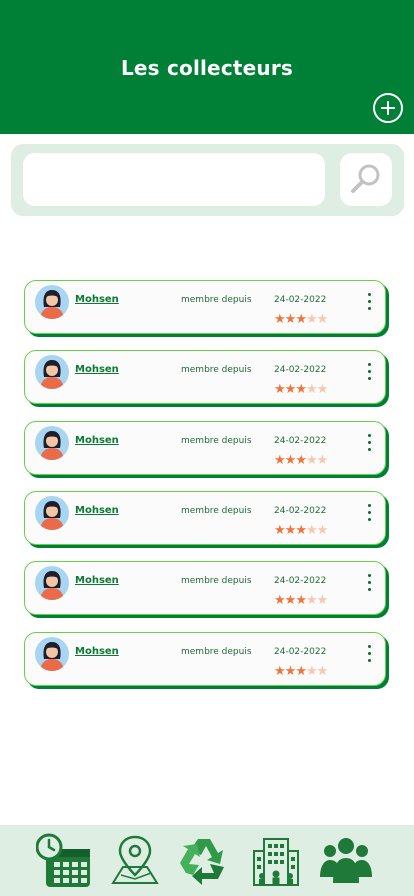 The width and height of the screenshot is (414, 896). What do you see at coordinates (174, 179) in the screenshot?
I see `search-input` at bounding box center [174, 179].